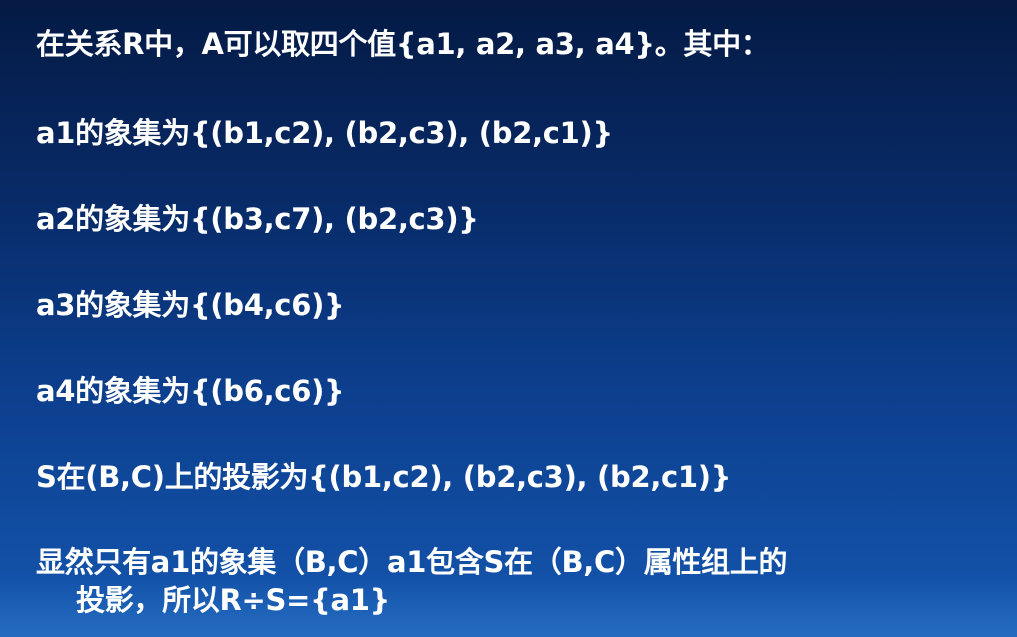 This screenshot has height=637, width=1017. Describe the element at coordinates (324, 133) in the screenshot. I see `image-set-a1: a1的象集为{(b1,c2), (b2,c3), (b2,c1)}` at that location.